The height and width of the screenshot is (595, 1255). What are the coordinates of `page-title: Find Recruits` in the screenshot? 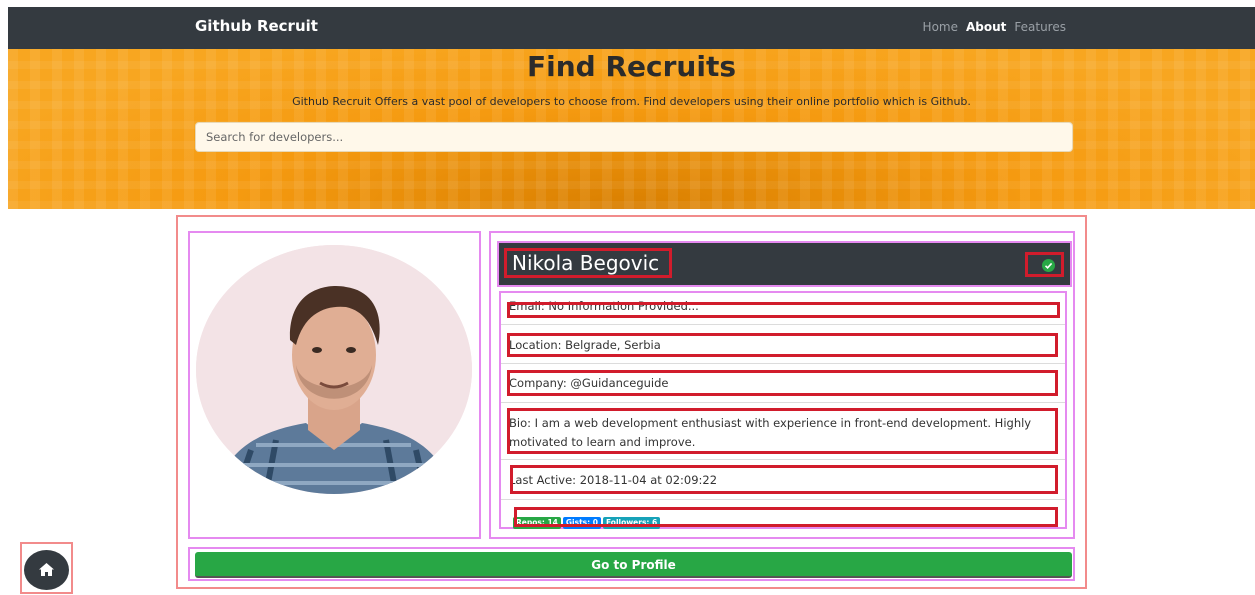 It's located at (631, 66).